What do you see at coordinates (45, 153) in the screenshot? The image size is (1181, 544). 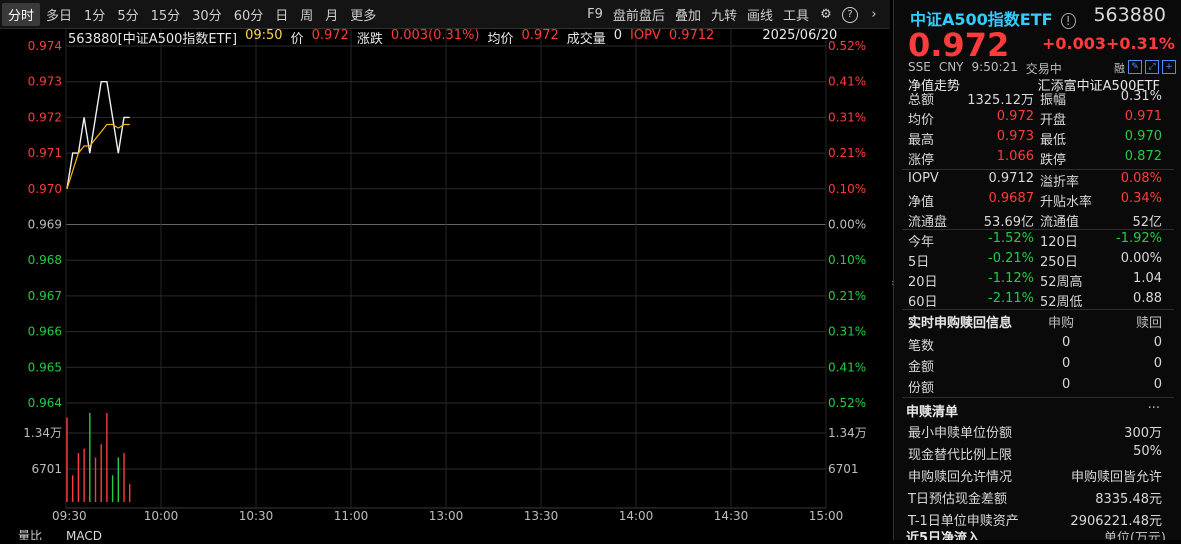 I see `y-tick-label: 0.971` at bounding box center [45, 153].